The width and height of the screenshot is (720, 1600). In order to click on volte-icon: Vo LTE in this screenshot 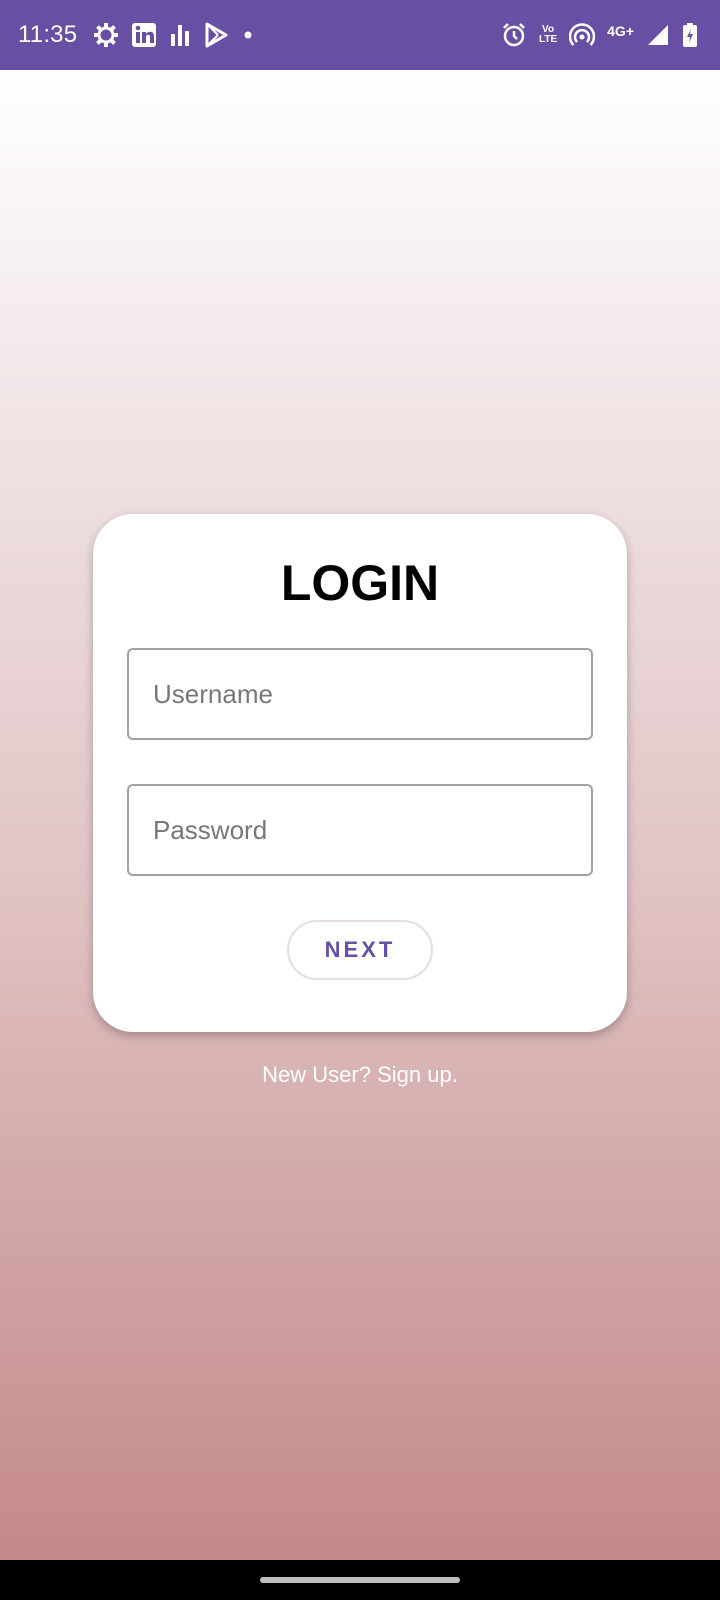, I will do `click(548, 35)`.